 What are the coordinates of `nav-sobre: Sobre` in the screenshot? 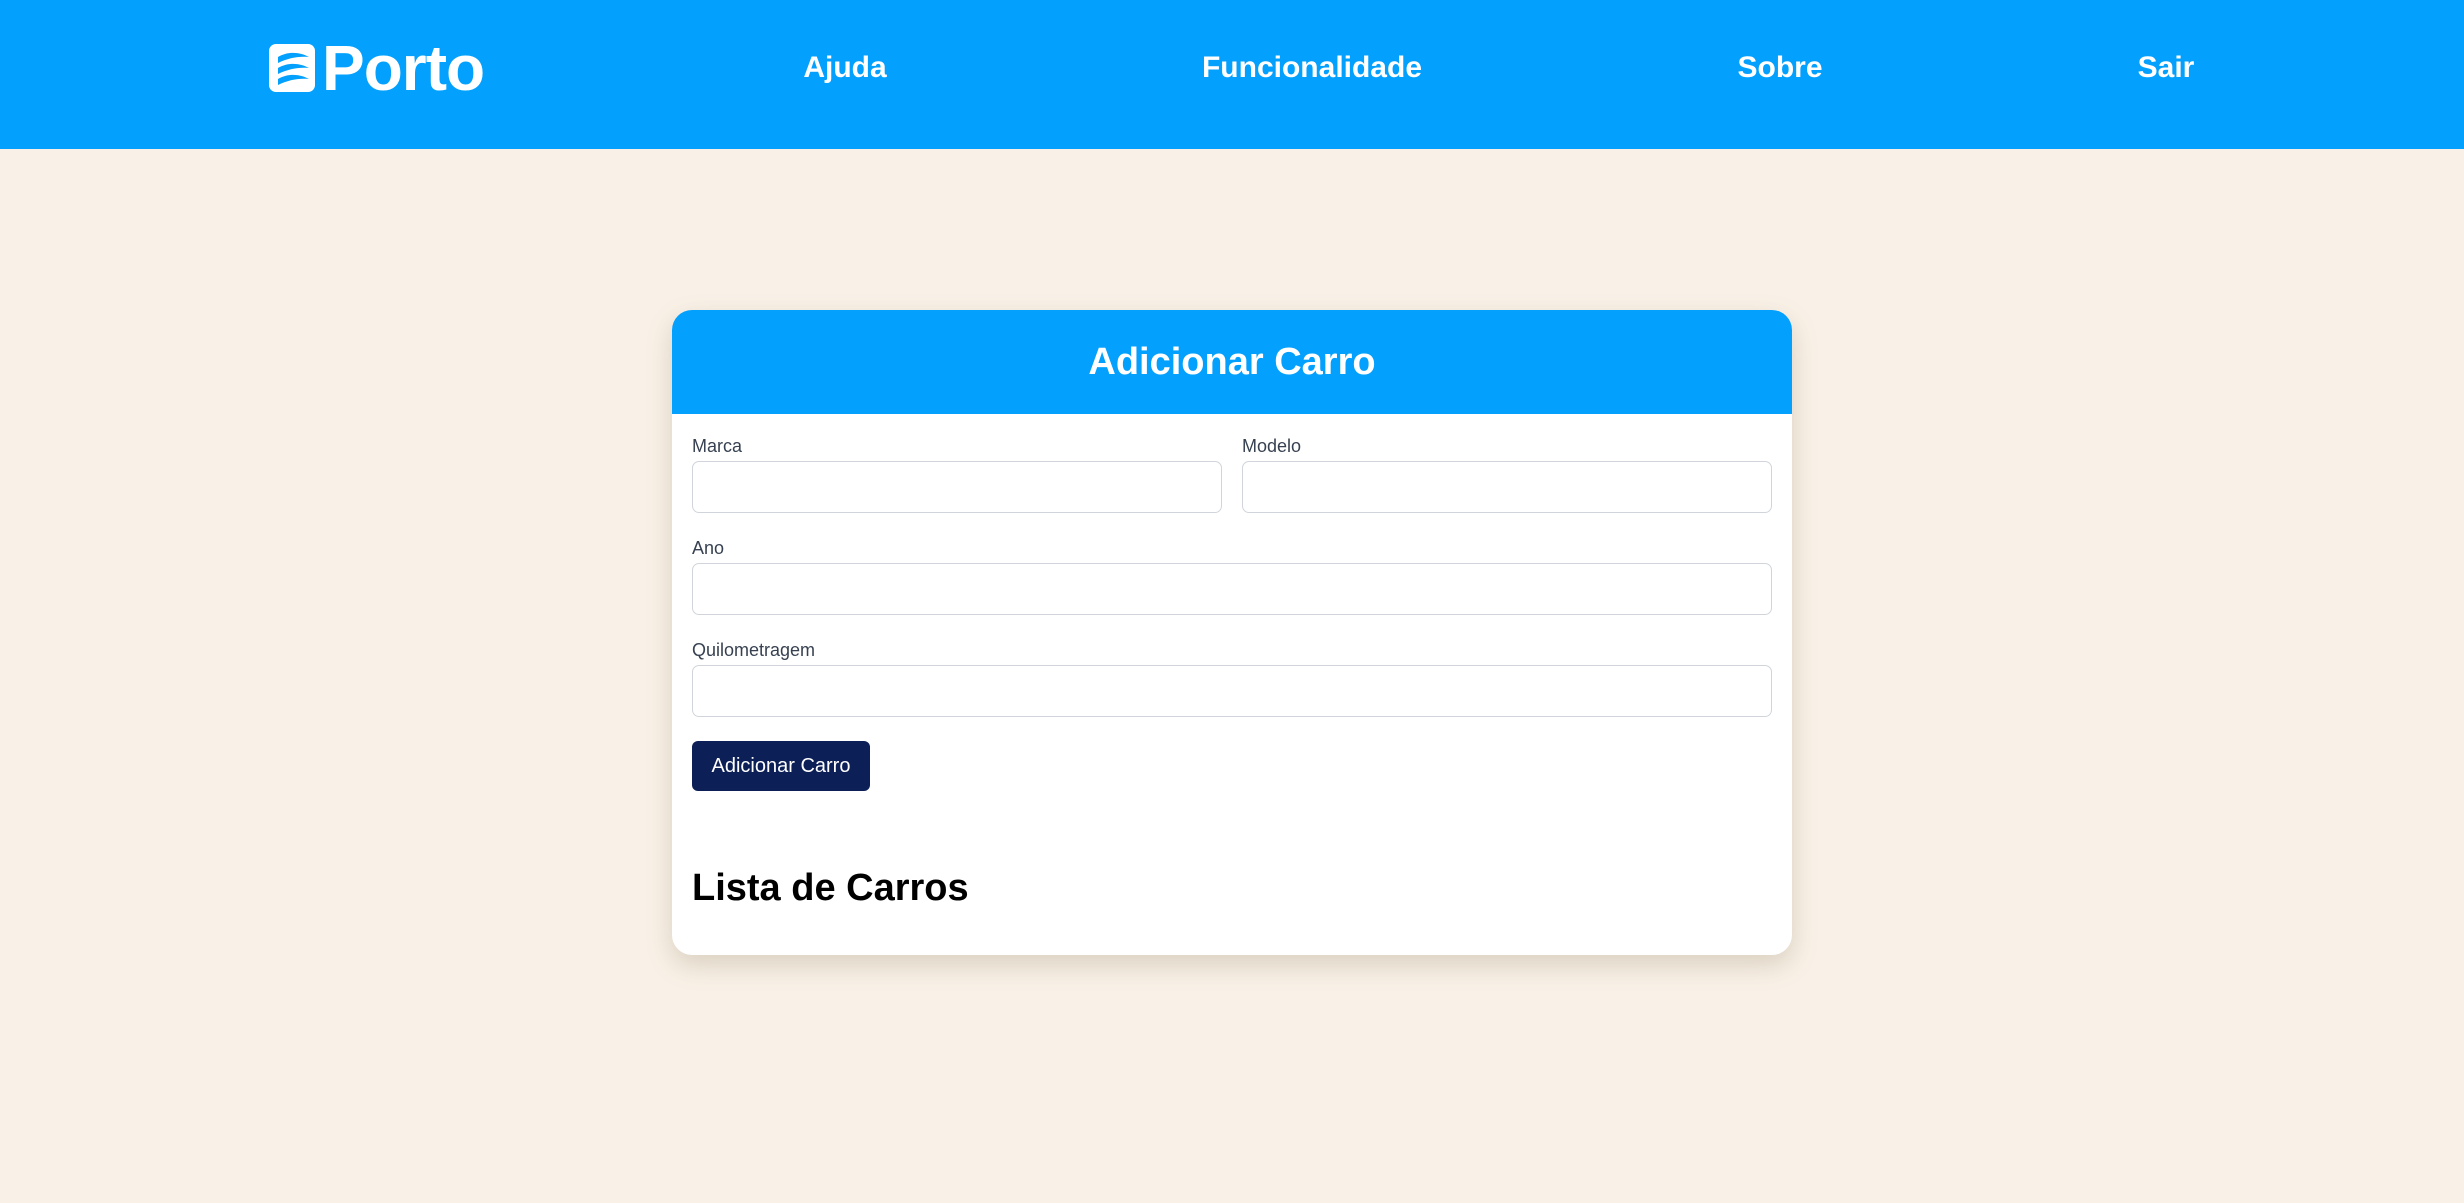 It's located at (1779, 68).